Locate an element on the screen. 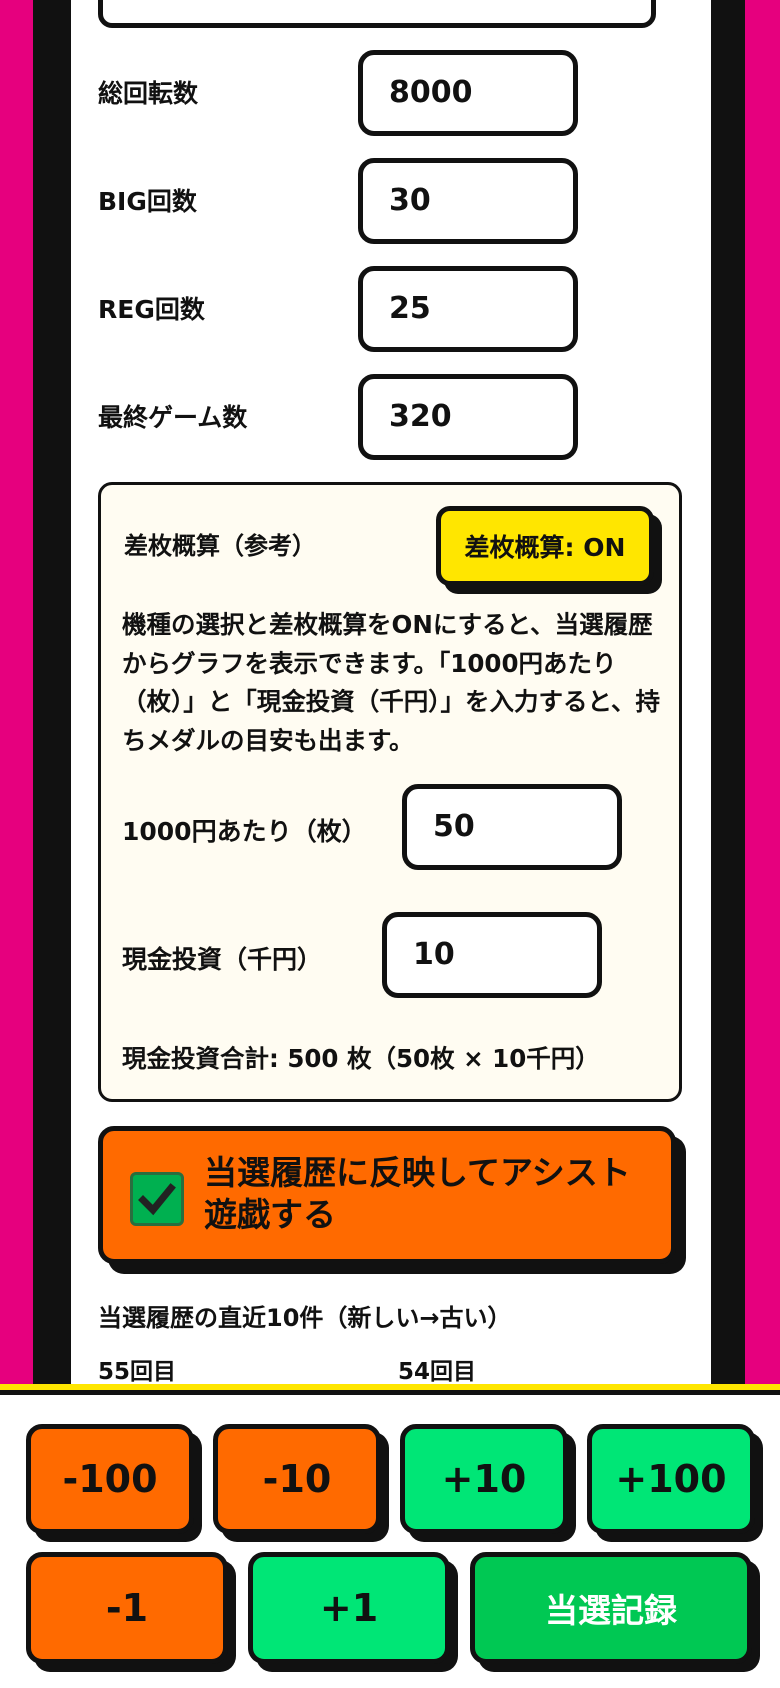  total-spins-input: 8000 is located at coordinates (468, 93).